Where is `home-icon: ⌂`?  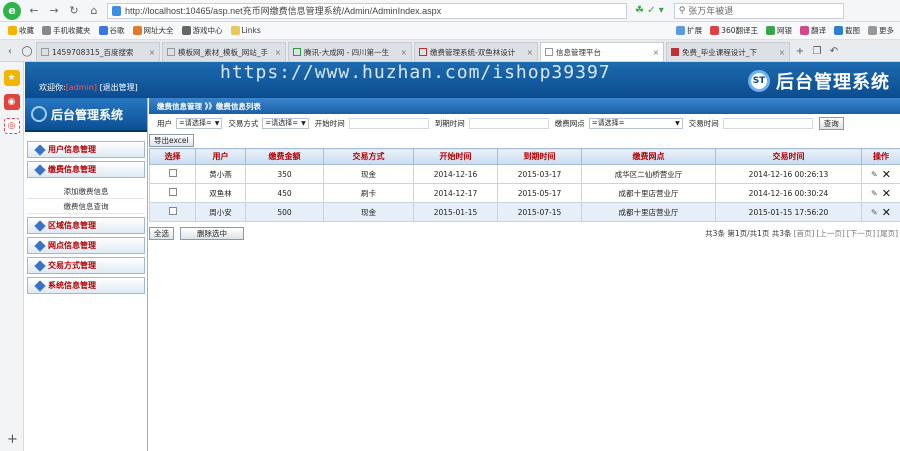 home-icon: ⌂ is located at coordinates (94, 11).